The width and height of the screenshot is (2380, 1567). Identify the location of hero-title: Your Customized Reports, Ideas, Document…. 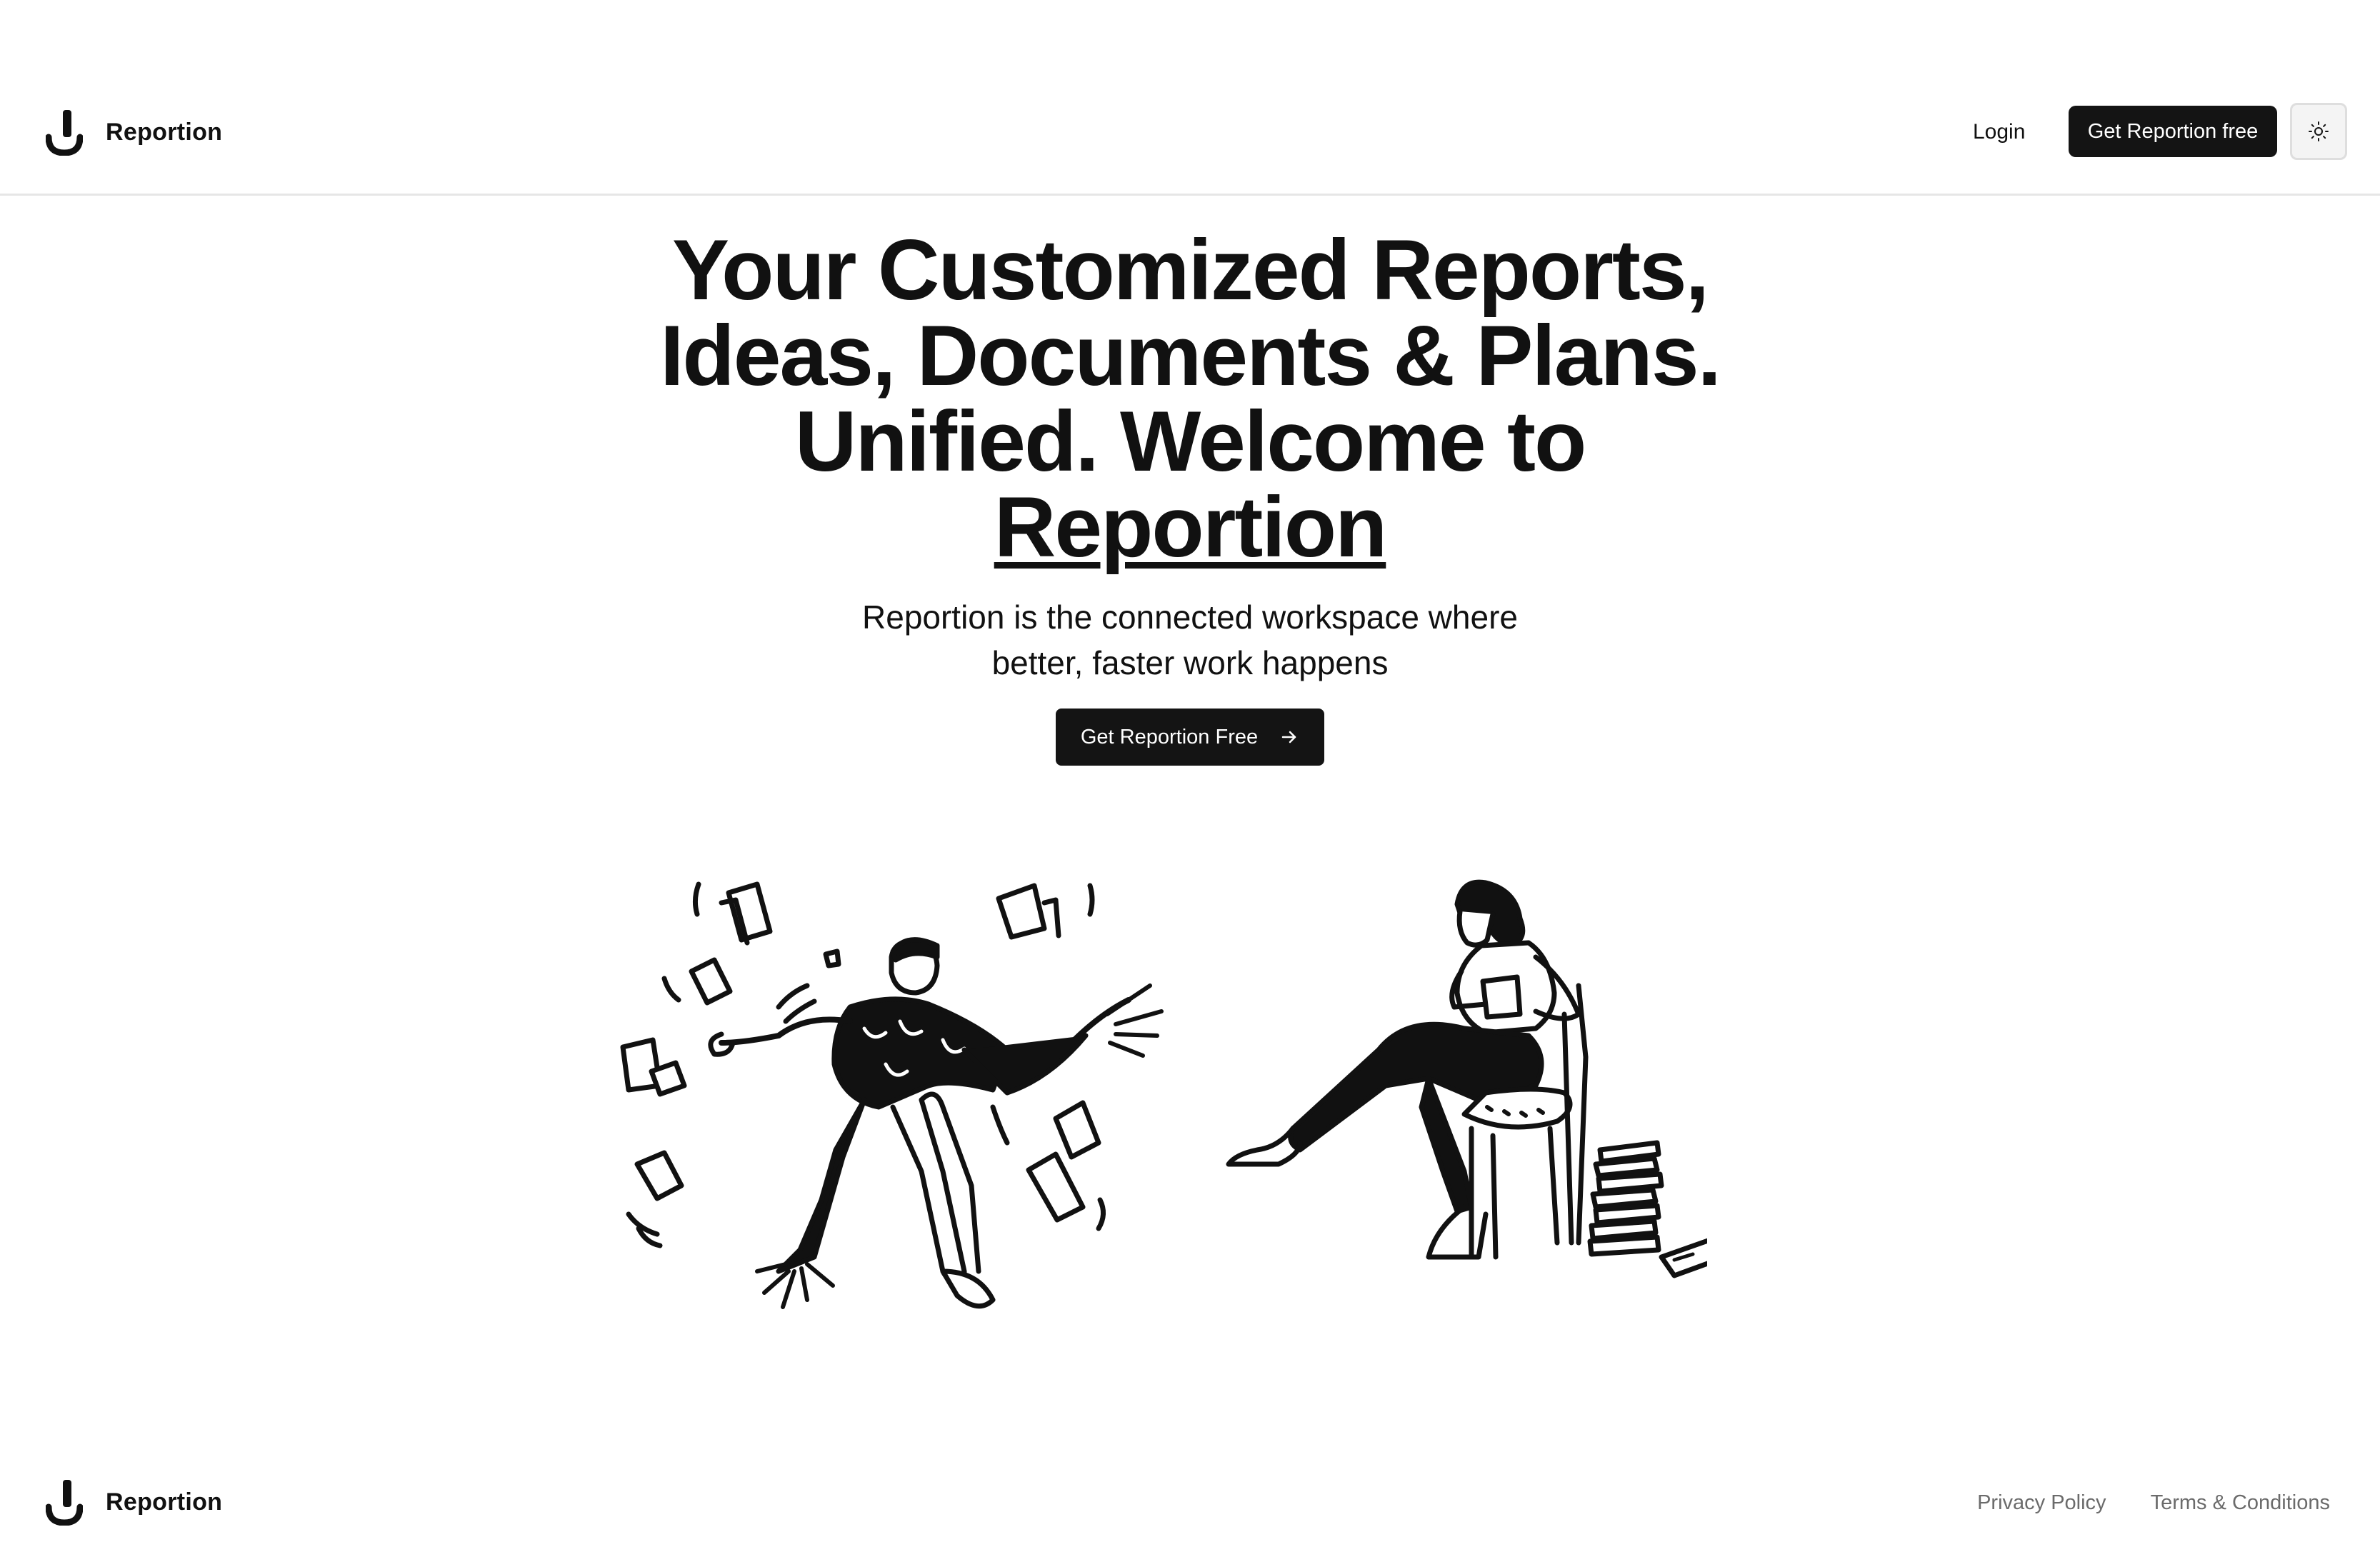
(1190, 398).